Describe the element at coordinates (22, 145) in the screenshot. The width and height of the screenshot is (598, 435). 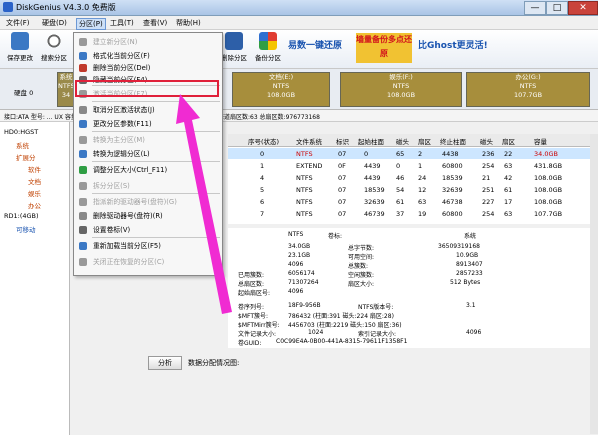
I see `tree-item-system: 系统` at that location.